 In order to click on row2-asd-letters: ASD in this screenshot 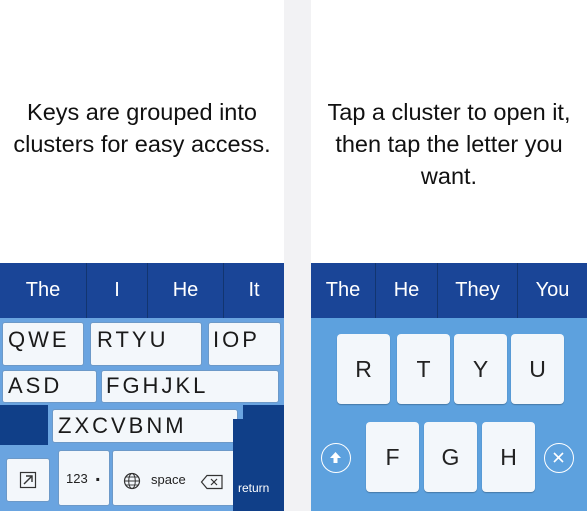, I will do `click(35, 385)`.